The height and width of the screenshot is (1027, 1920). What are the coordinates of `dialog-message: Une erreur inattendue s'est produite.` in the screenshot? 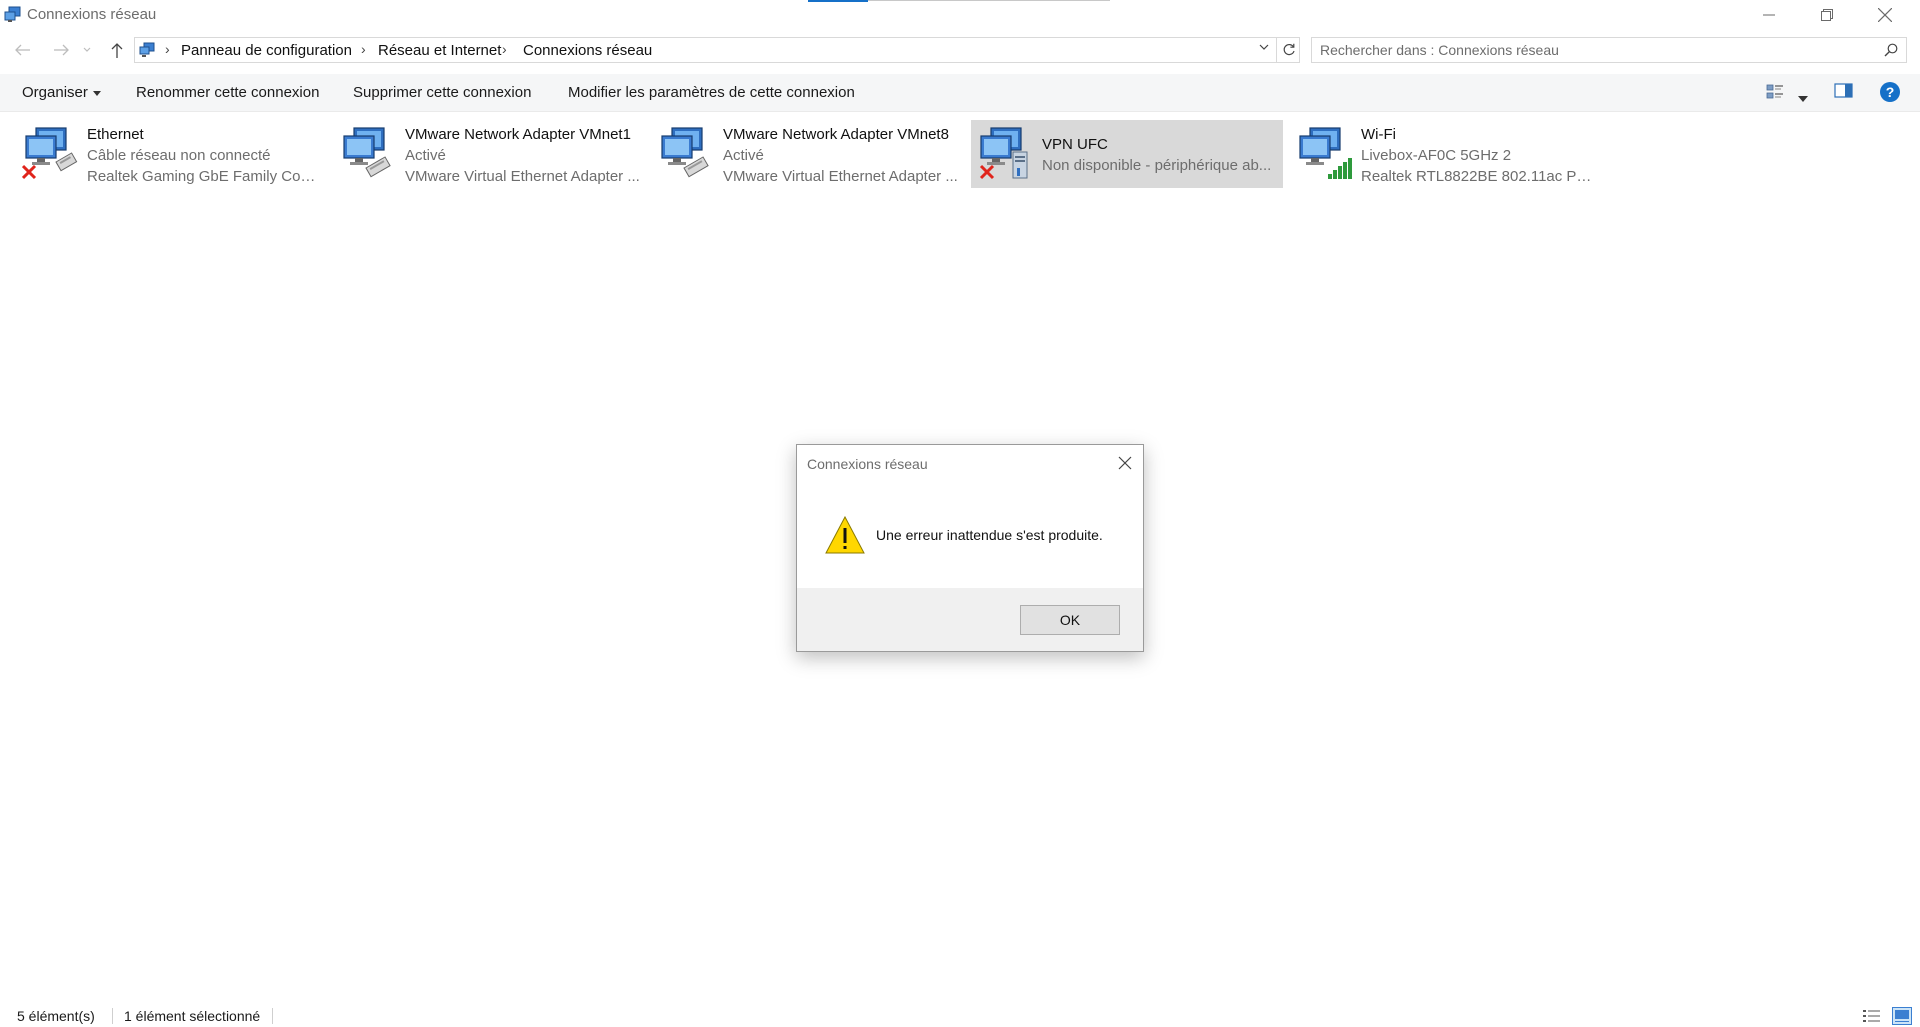 It's located at (989, 535).